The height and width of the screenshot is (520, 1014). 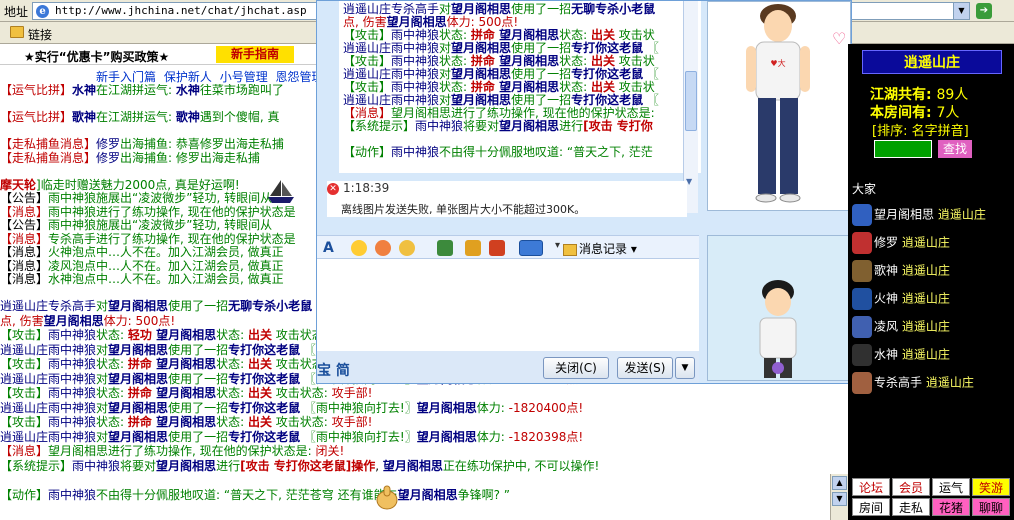 I want to click on user-list-item: 望月阁相思 逍遥山庄, so click(x=919, y=215).